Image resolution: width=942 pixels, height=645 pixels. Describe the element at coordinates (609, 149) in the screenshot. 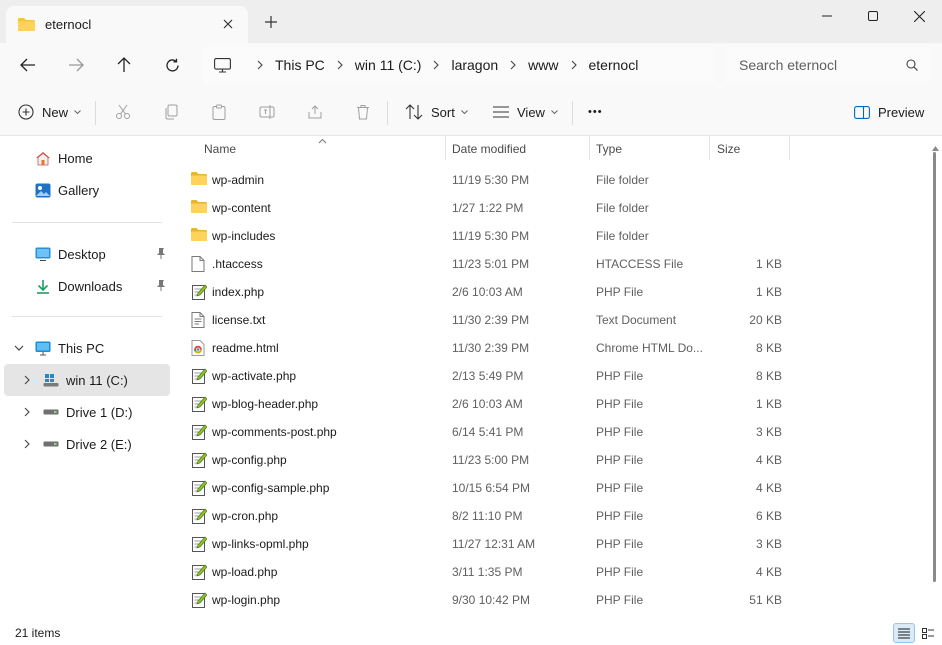

I see `column-header-type: Type` at that location.